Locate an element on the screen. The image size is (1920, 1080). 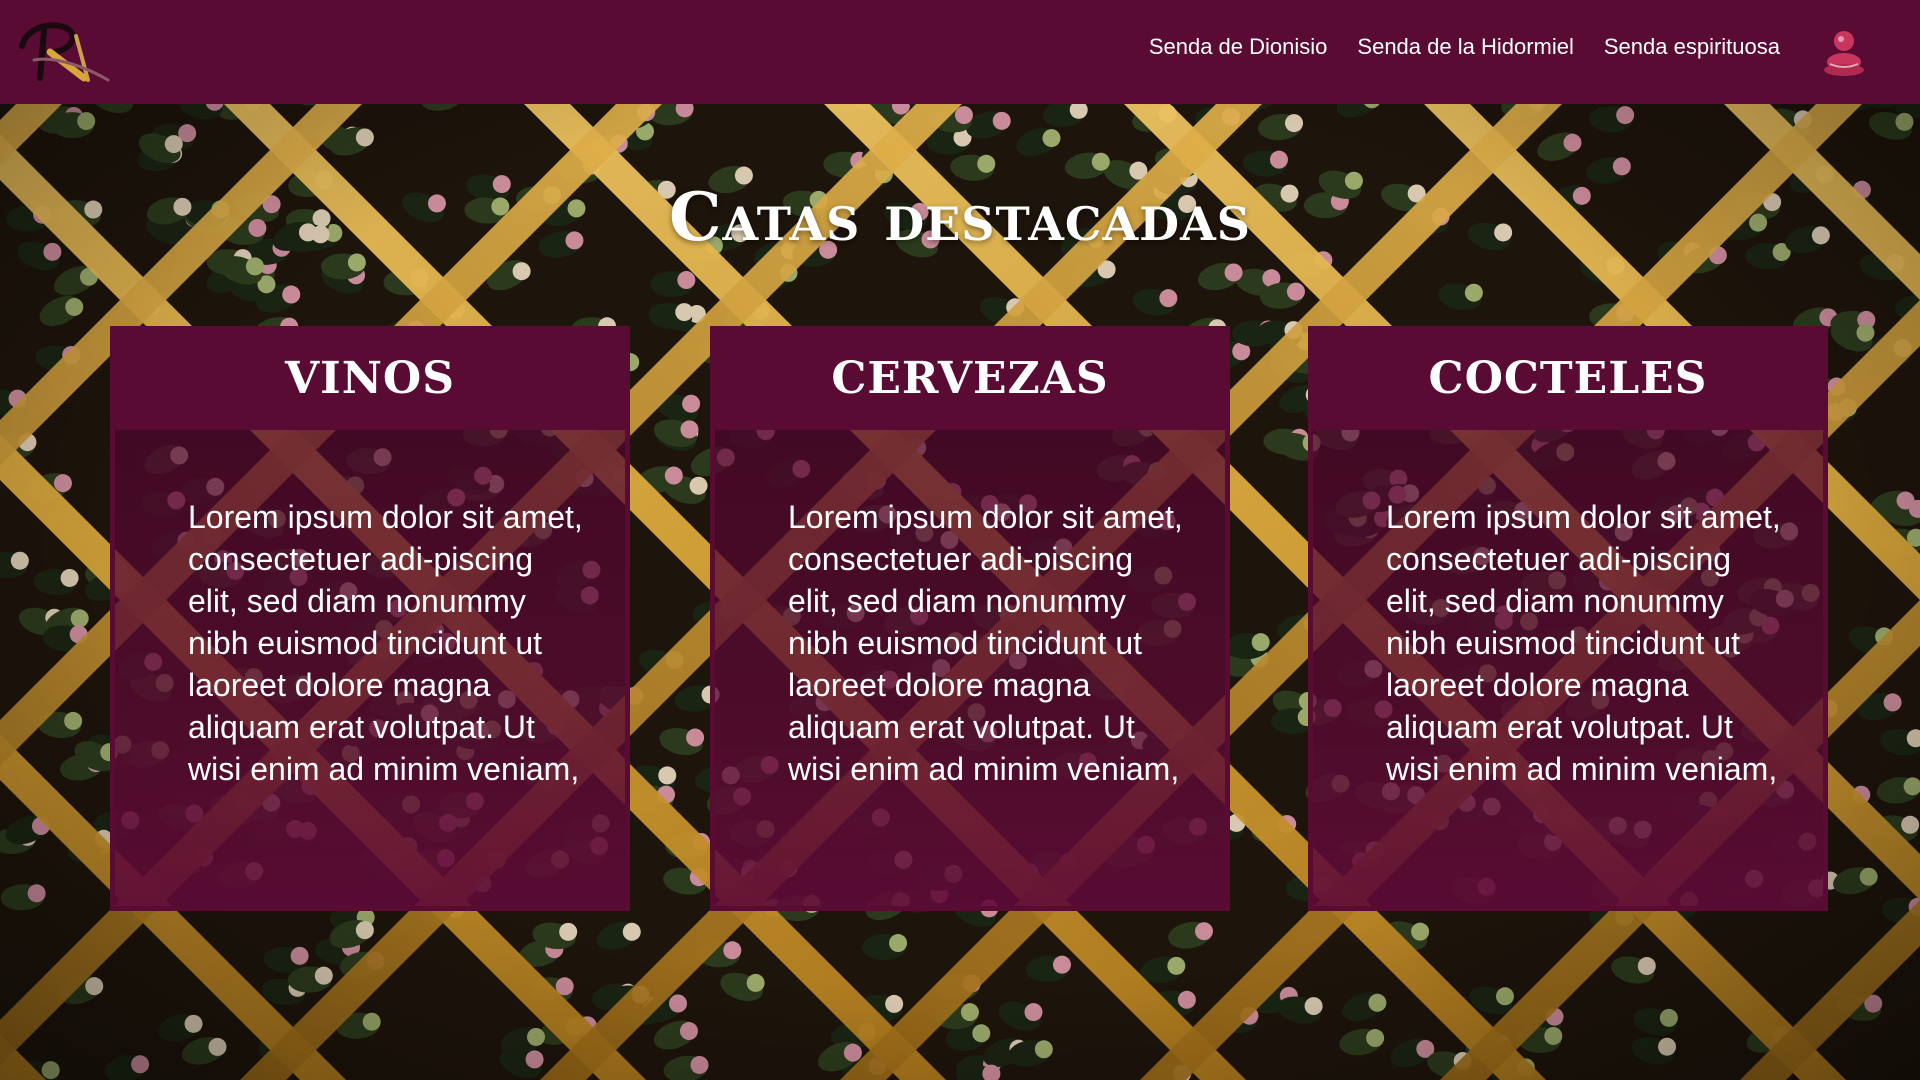
card-header: CERVEZAS is located at coordinates (970, 378).